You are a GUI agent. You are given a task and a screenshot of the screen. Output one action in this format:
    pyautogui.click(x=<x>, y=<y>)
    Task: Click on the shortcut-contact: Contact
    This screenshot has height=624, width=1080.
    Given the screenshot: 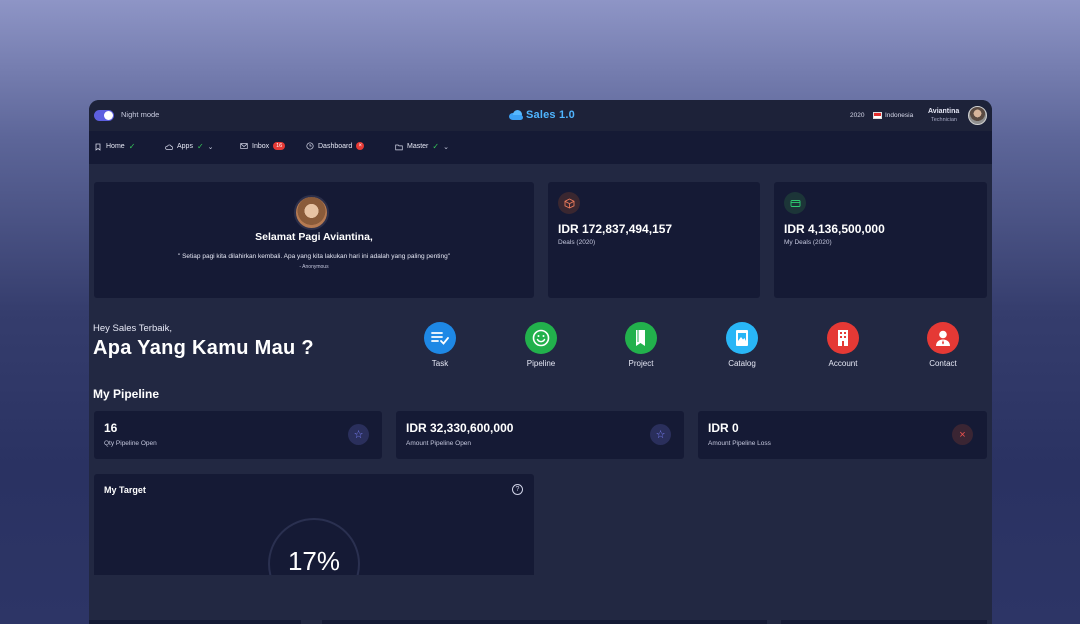 What is the action you would take?
    pyautogui.click(x=943, y=345)
    